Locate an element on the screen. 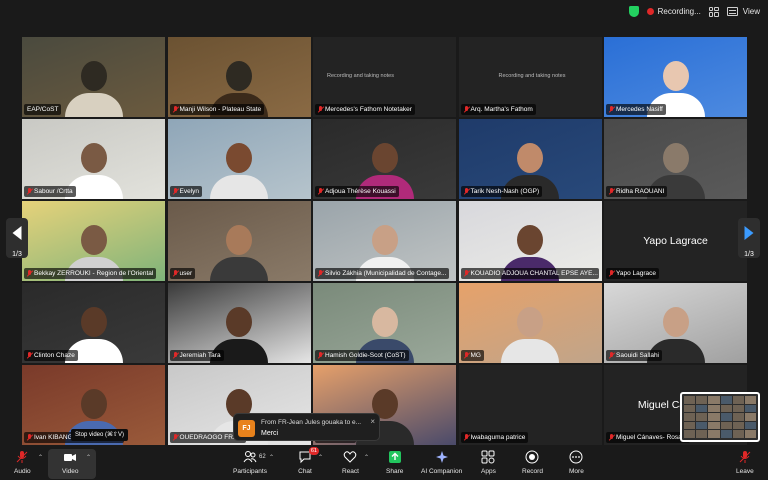 The image size is (768, 480). participant-tile: Mercedes Nasiff is located at coordinates (675, 77).